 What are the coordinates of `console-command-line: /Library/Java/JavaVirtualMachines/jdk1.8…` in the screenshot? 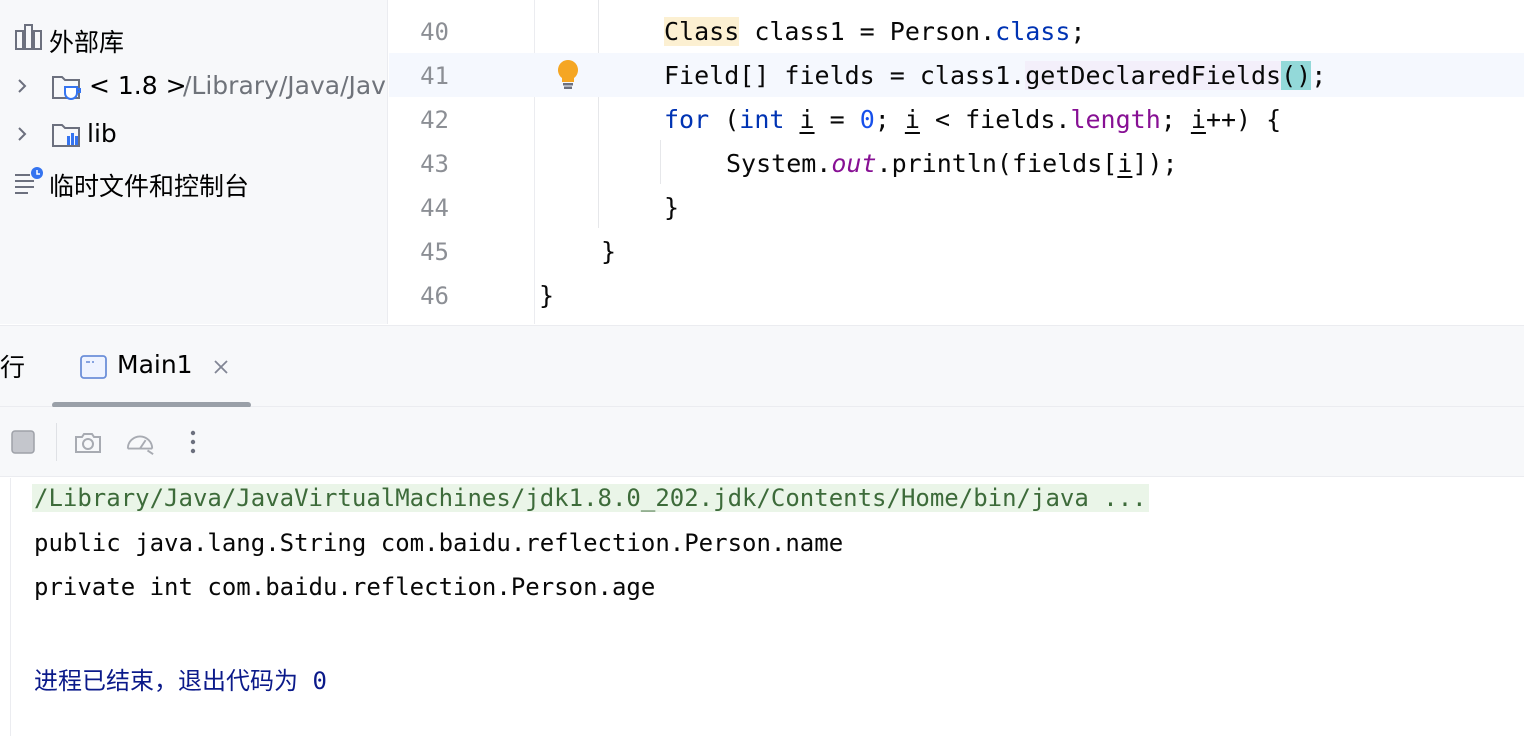 It's located at (590, 498).